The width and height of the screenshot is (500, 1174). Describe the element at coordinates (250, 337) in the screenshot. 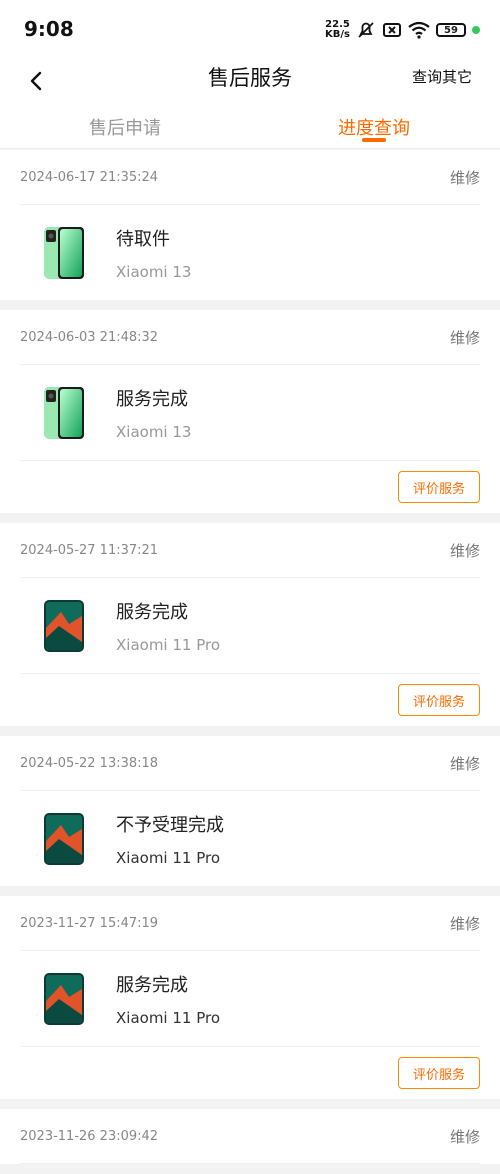

I see `card-header: 2024-06-03 21:48:32 维修` at that location.